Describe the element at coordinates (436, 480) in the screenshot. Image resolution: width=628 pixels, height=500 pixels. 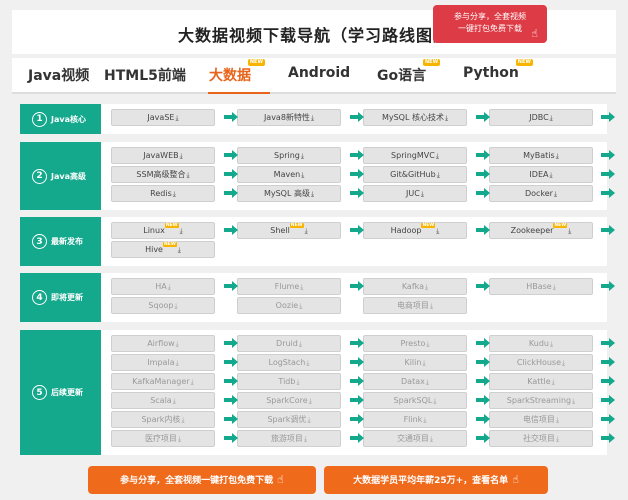
I see `salary-list-button: 大数据学员平均年薪25万+，查看名单 ☝` at that location.